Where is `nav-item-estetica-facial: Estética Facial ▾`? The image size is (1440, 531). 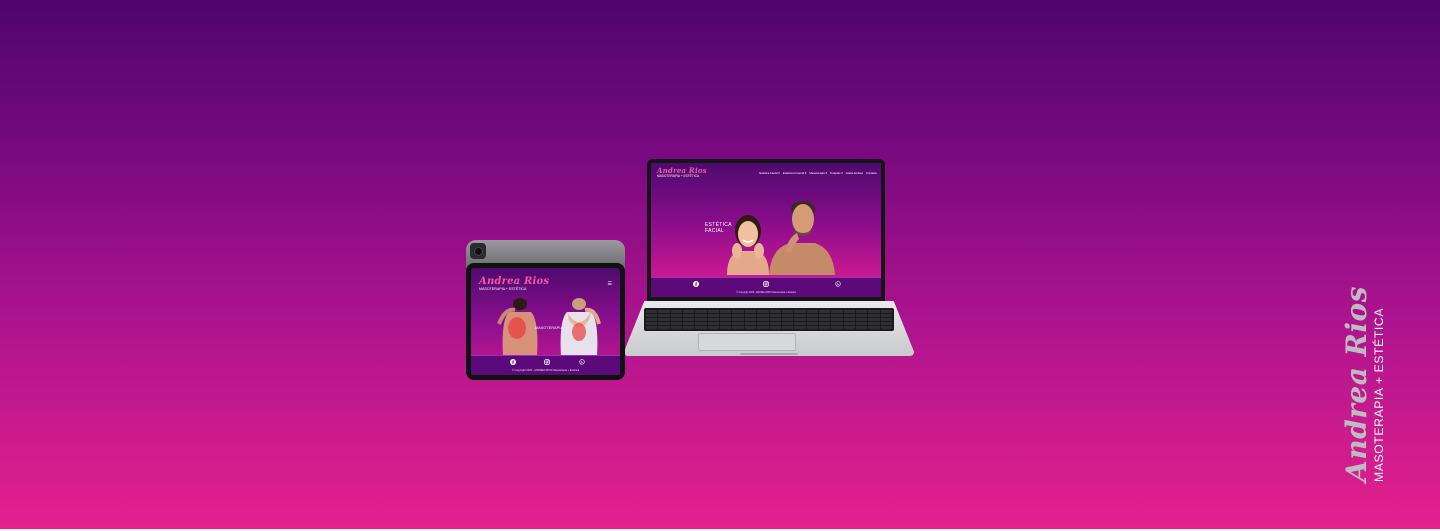 nav-item-estetica-facial: Estética Facial ▾ is located at coordinates (769, 173).